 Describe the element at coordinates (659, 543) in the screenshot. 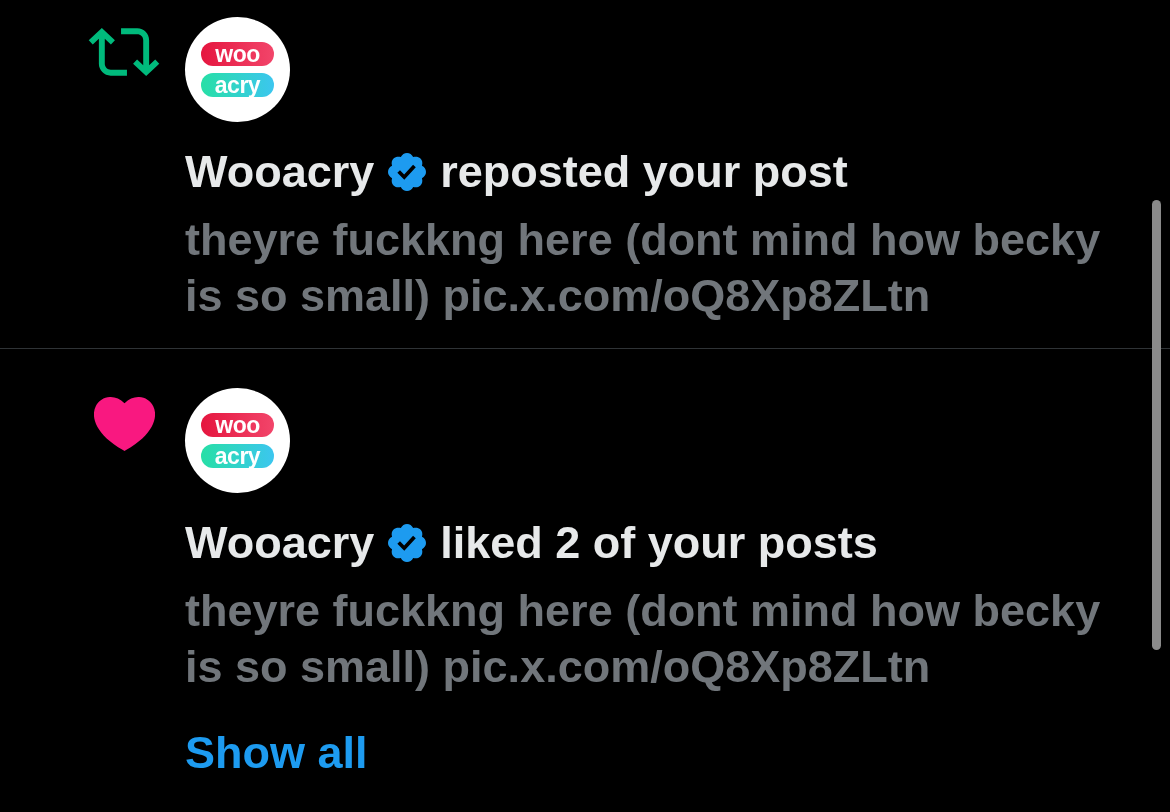

I see `notification-action: liked 2 of your posts` at that location.